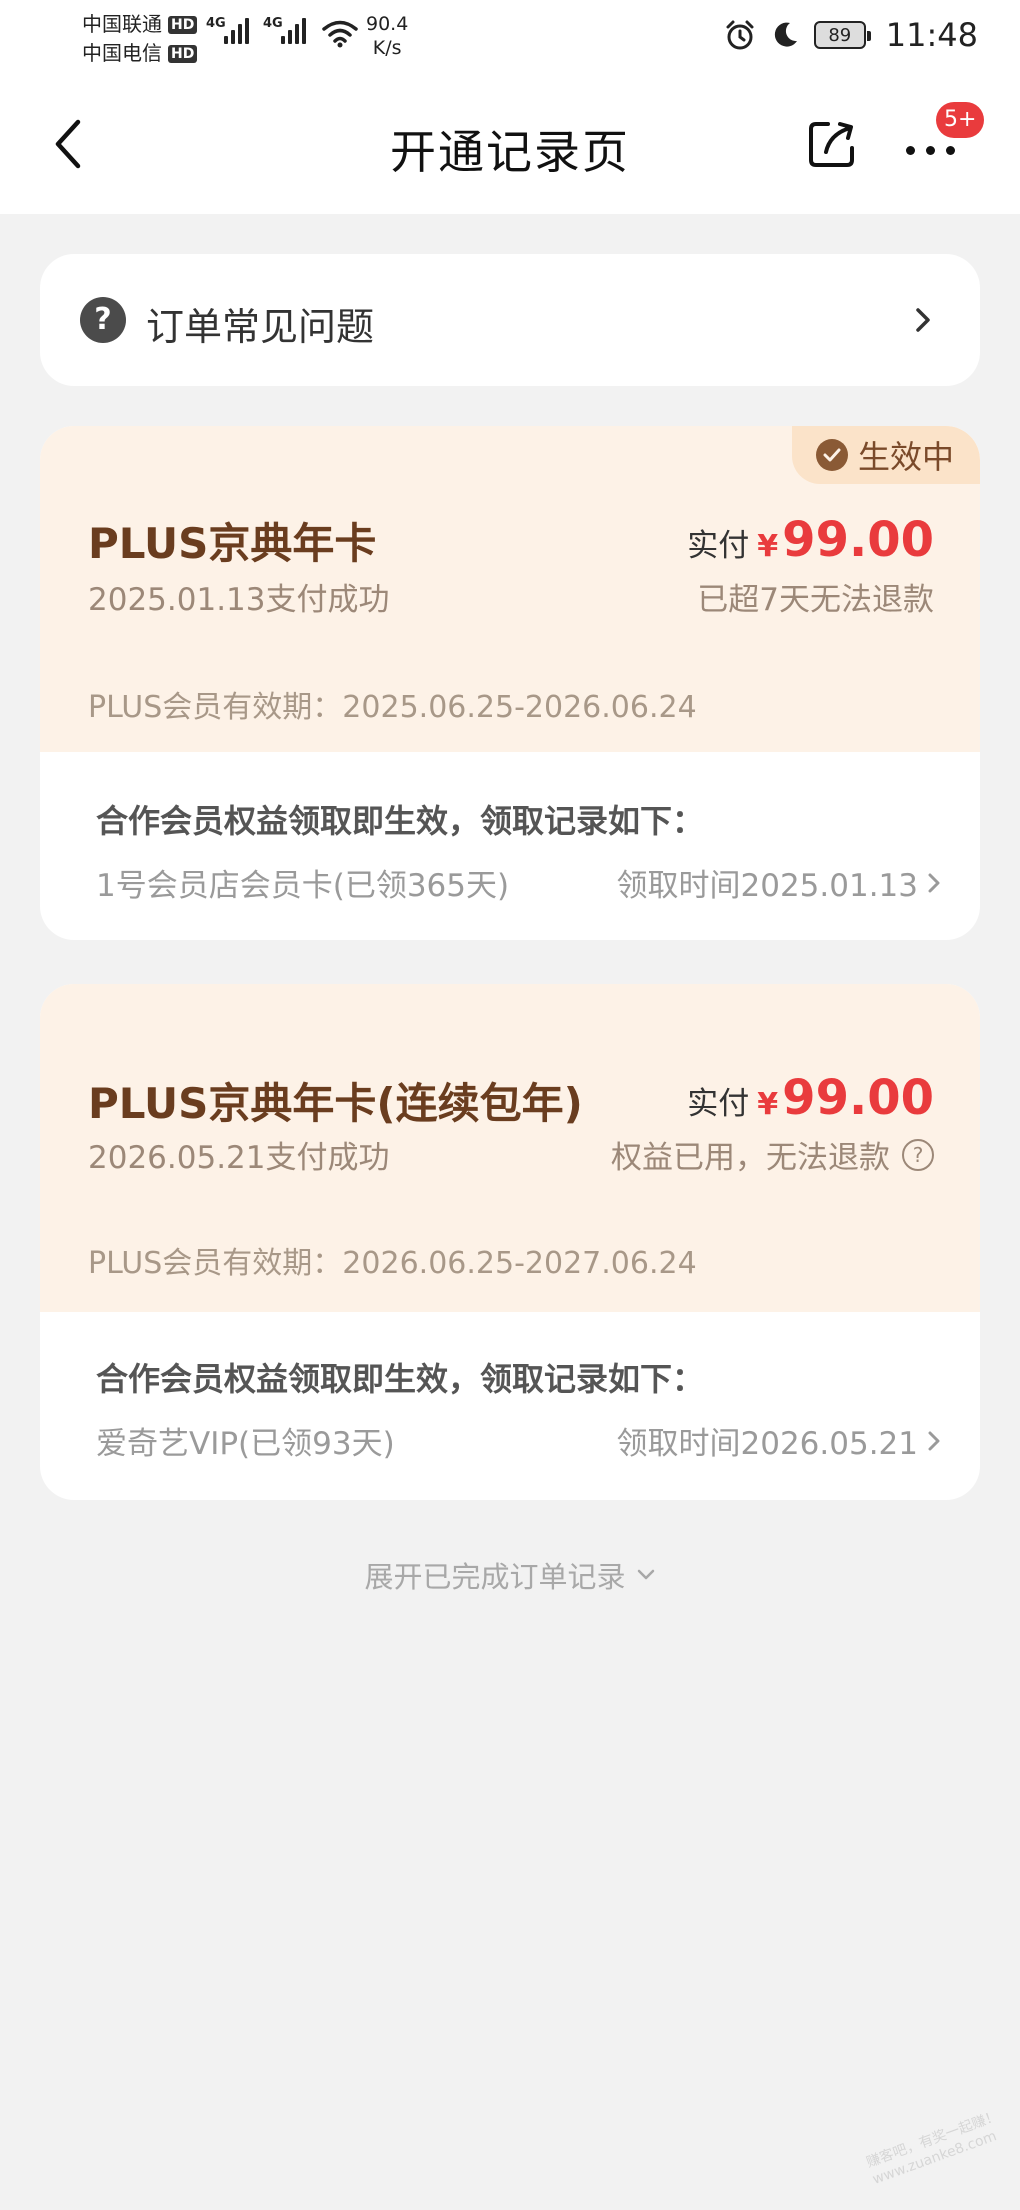 The width and height of the screenshot is (1020, 2210). Describe the element at coordinates (905, 457) in the screenshot. I see `status-label: 生效中` at that location.